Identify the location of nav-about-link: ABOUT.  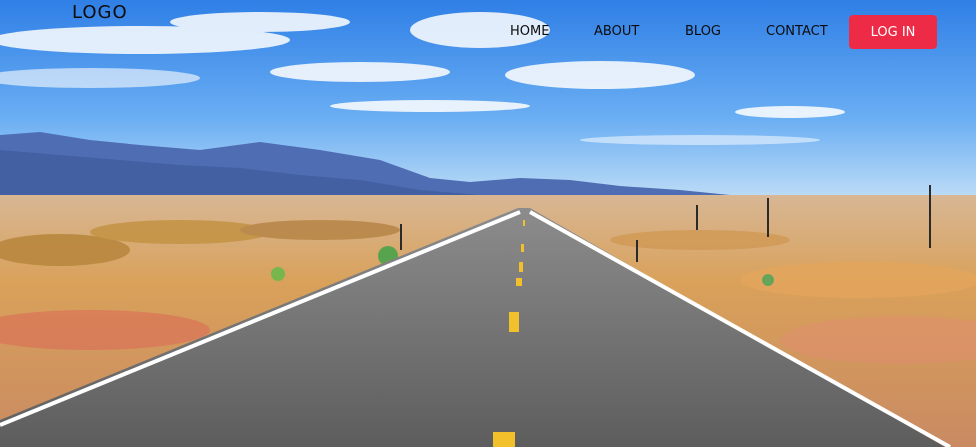
(616, 31).